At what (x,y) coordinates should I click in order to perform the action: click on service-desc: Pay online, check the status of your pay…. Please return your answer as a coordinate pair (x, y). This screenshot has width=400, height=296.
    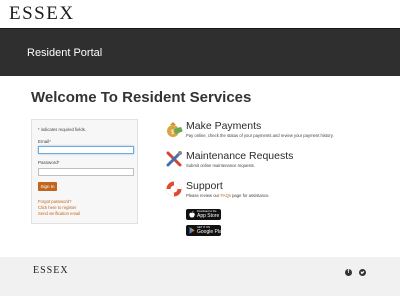
    Looking at the image, I should click on (260, 135).